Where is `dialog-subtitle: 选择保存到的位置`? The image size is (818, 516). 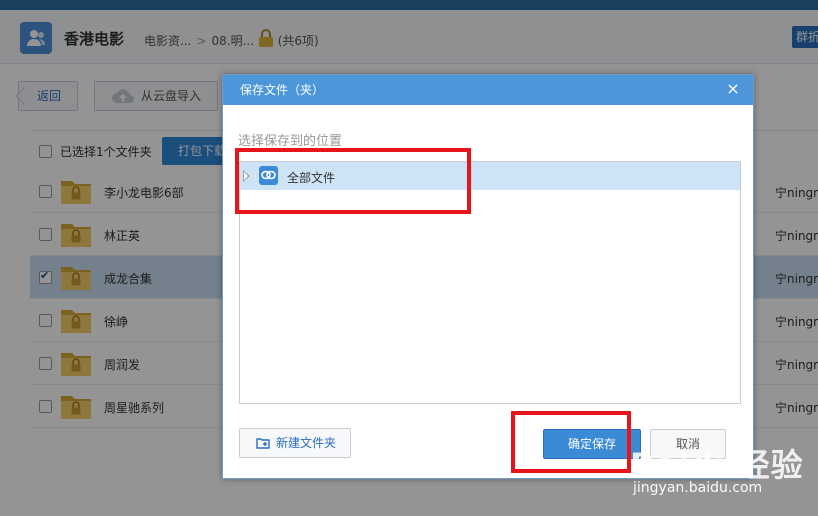 dialog-subtitle: 选择保存到的位置 is located at coordinates (290, 141).